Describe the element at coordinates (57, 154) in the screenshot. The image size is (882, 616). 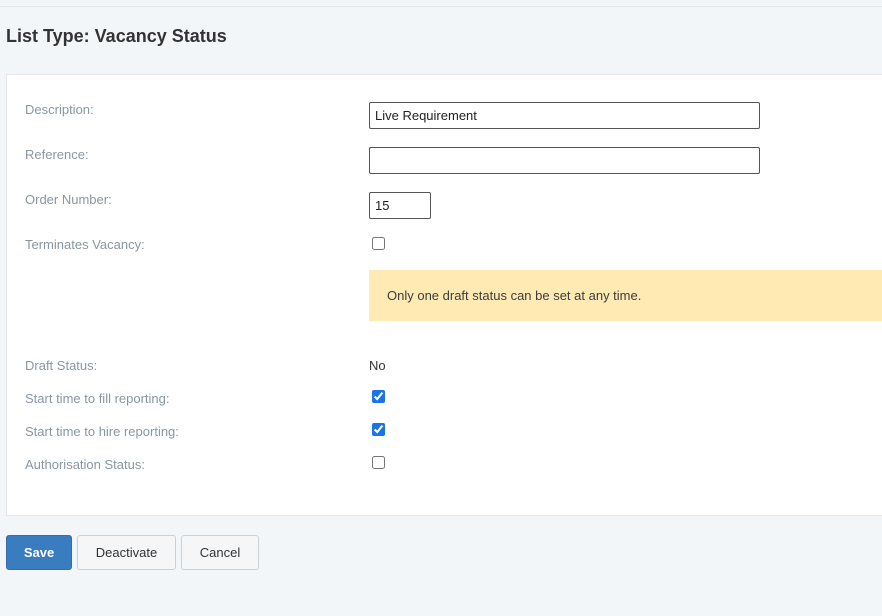
I see `reference-label: Reference:` at that location.